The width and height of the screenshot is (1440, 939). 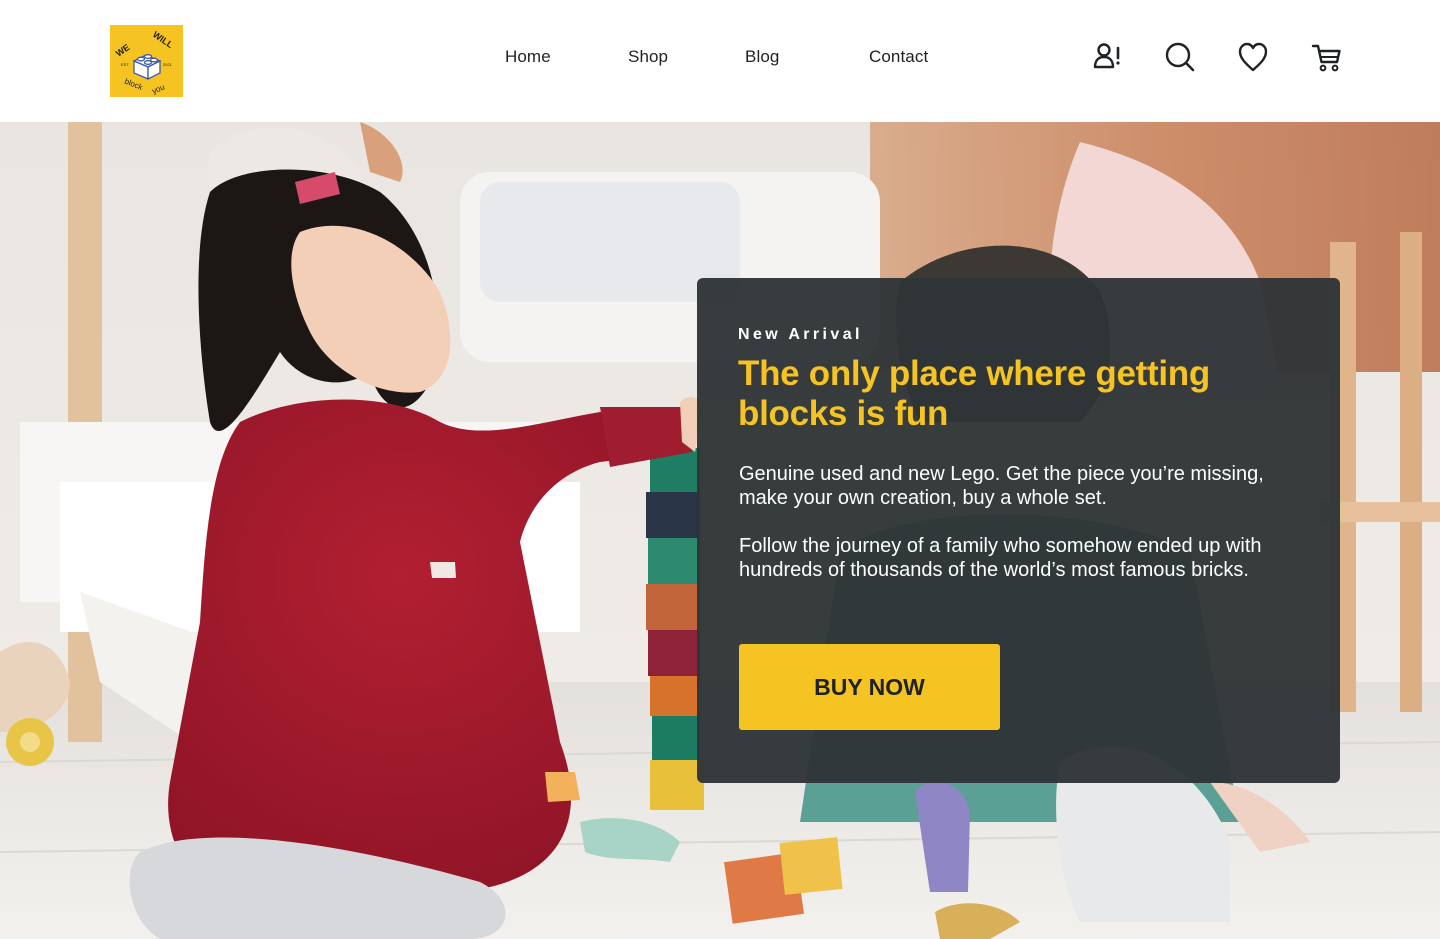 I want to click on account-alert-icon, so click(x=1107, y=57).